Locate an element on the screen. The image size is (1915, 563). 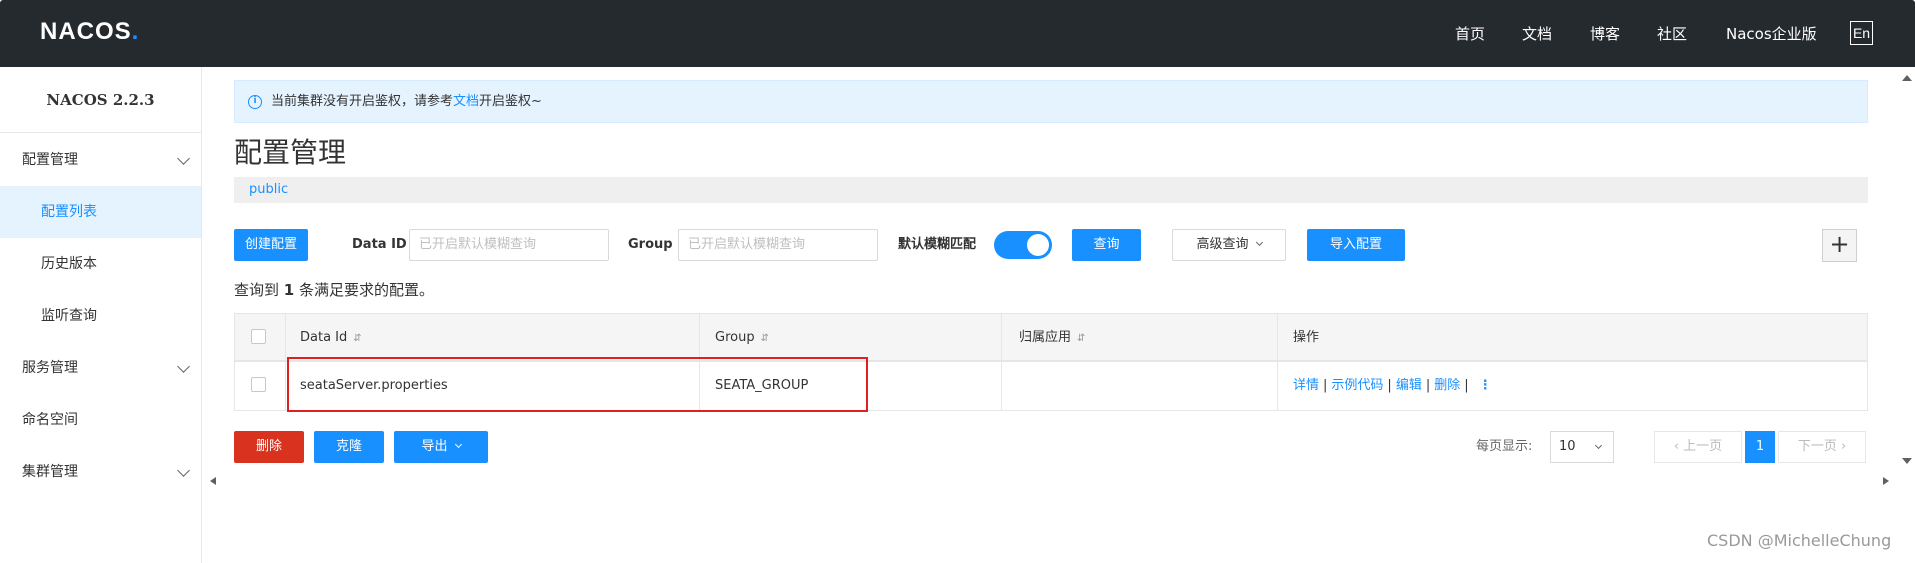
auth-notice: i 当前集群没有开启鉴权，请参考文档开启鉴权~ is located at coordinates (1051, 101).